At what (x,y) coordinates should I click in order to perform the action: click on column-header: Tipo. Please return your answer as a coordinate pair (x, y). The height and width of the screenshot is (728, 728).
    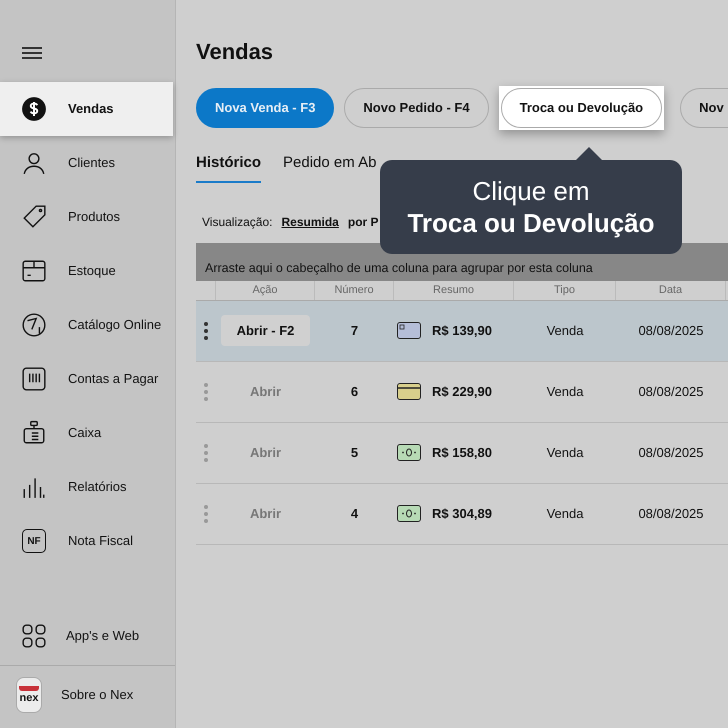
    Looking at the image, I should click on (565, 290).